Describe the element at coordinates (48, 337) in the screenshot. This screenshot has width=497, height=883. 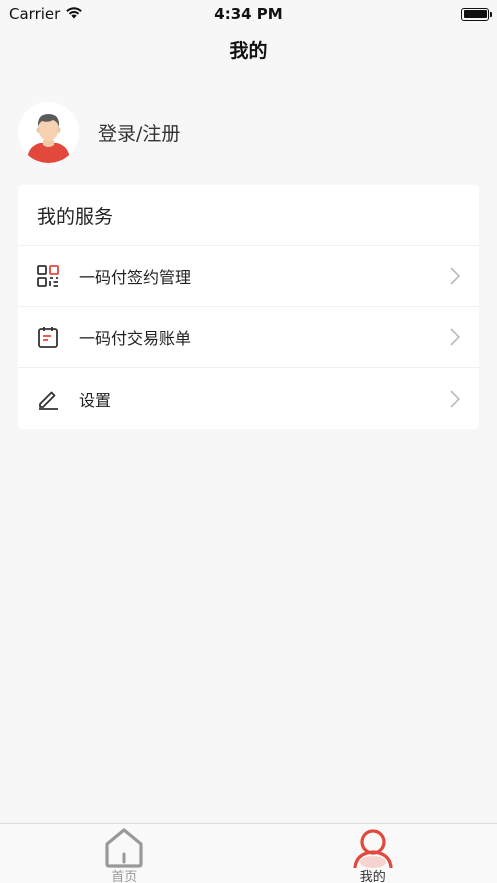
I see `calendar-bill-icon` at that location.